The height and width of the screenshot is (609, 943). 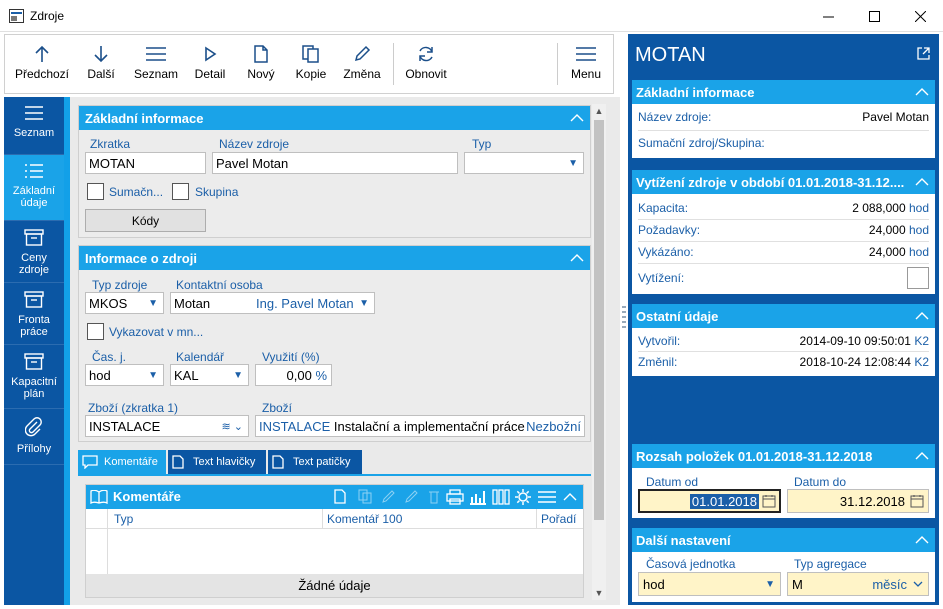 What do you see at coordinates (180, 191) in the screenshot?
I see `skupina-checkbox` at bounding box center [180, 191].